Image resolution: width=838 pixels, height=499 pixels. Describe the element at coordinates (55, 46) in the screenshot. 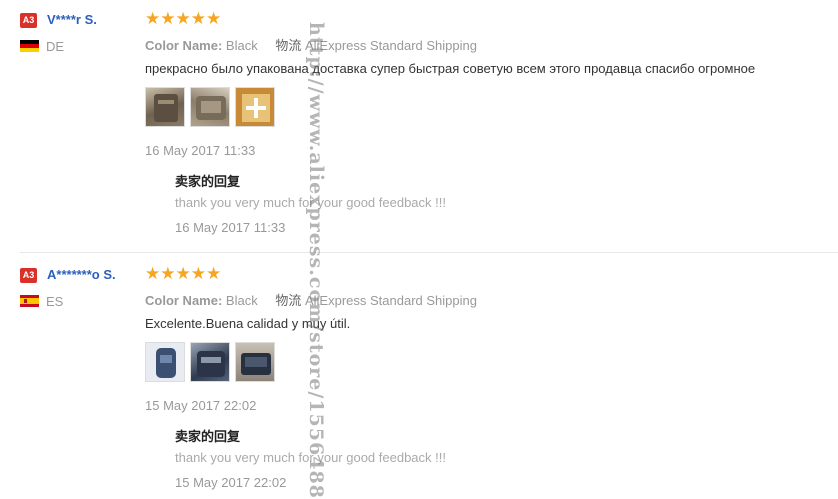

I see `buyer-country: DE` at that location.